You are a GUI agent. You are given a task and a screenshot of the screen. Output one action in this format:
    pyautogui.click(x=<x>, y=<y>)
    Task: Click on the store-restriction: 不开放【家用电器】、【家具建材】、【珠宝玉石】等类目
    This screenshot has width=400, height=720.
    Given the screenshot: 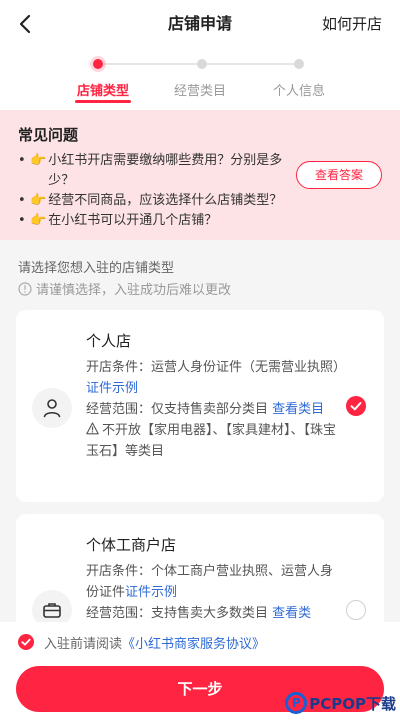 What is the action you would take?
    pyautogui.click(x=211, y=440)
    